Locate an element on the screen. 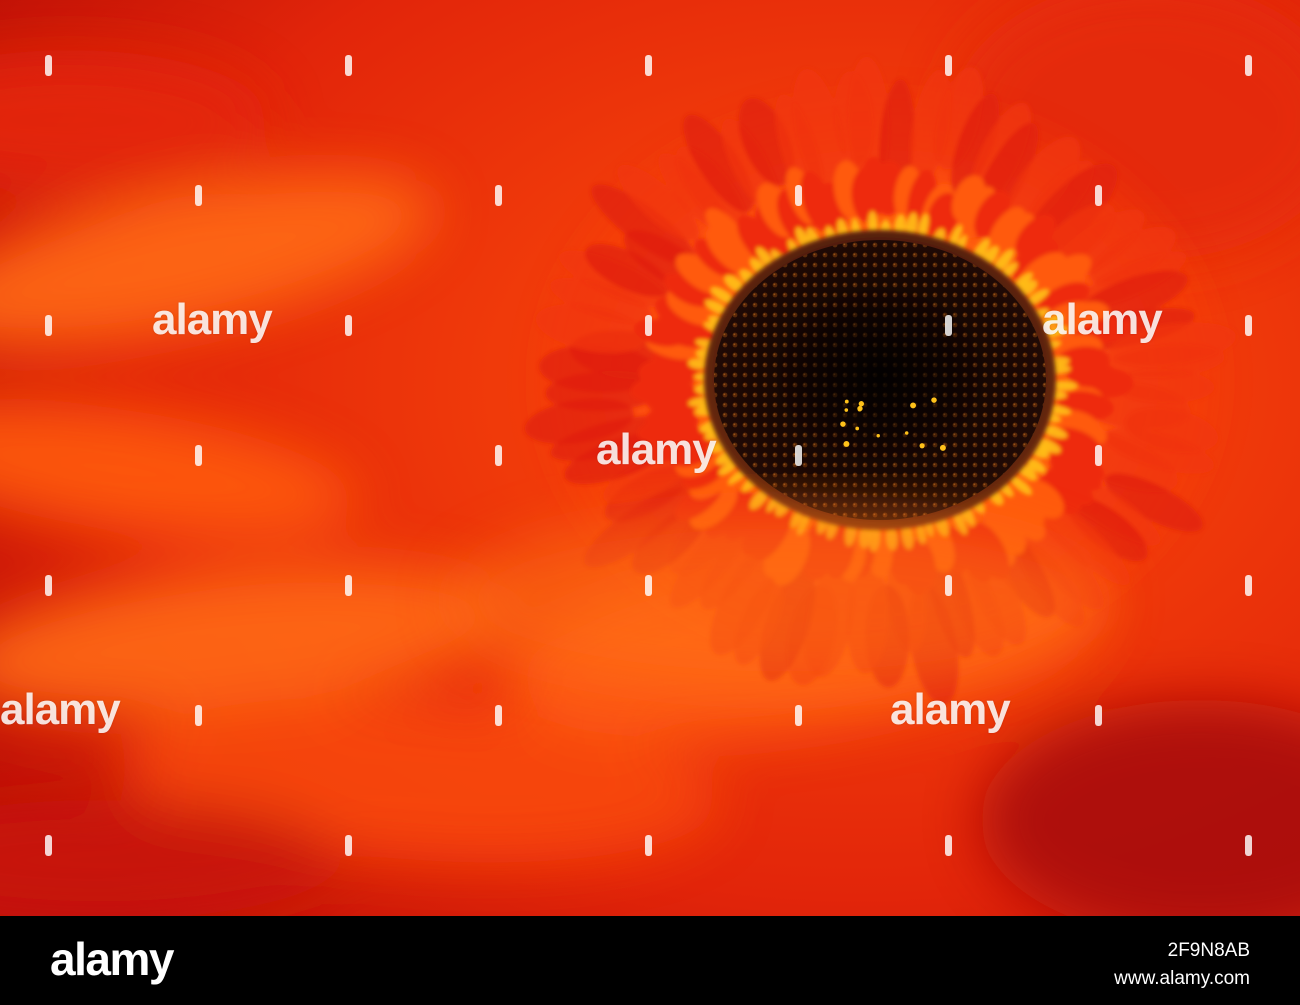 The image size is (1300, 1005). image-id: 2F9N8AB is located at coordinates (1208, 950).